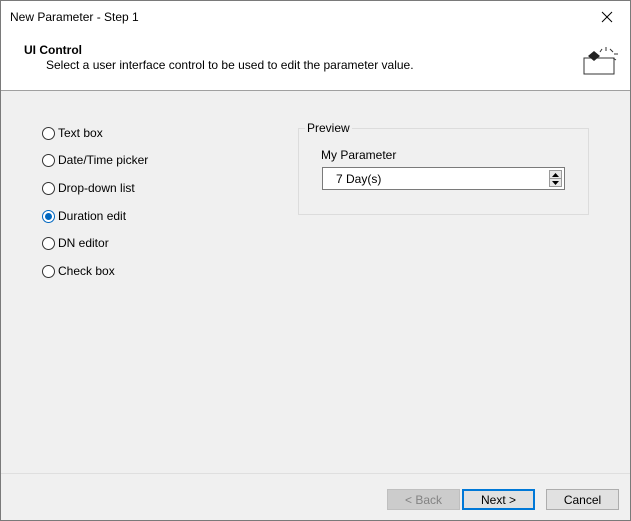 This screenshot has height=521, width=631. Describe the element at coordinates (74, 17) in the screenshot. I see `window-title: New Parameter - Step 1` at that location.